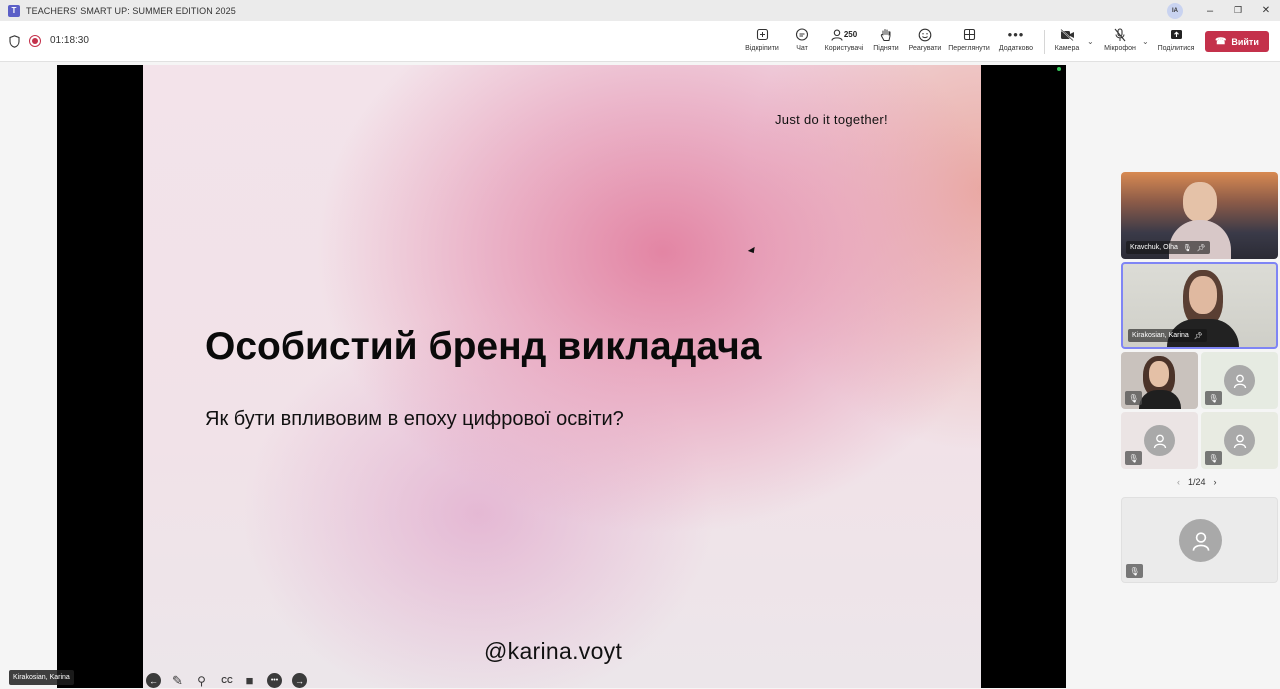 The width and height of the screenshot is (1280, 689). I want to click on shield-icon, so click(14, 41).